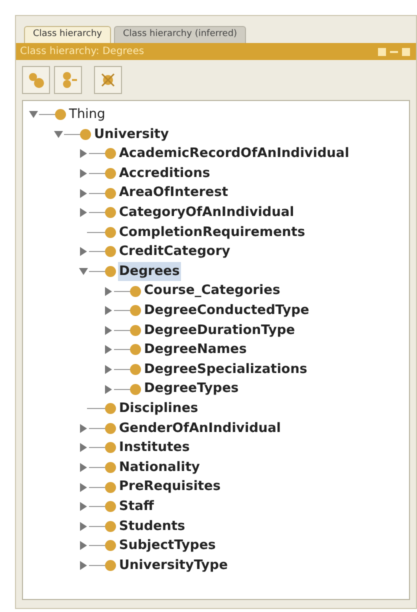  Describe the element at coordinates (175, 252) in the screenshot. I see `tree-item: CreditCategory` at that location.